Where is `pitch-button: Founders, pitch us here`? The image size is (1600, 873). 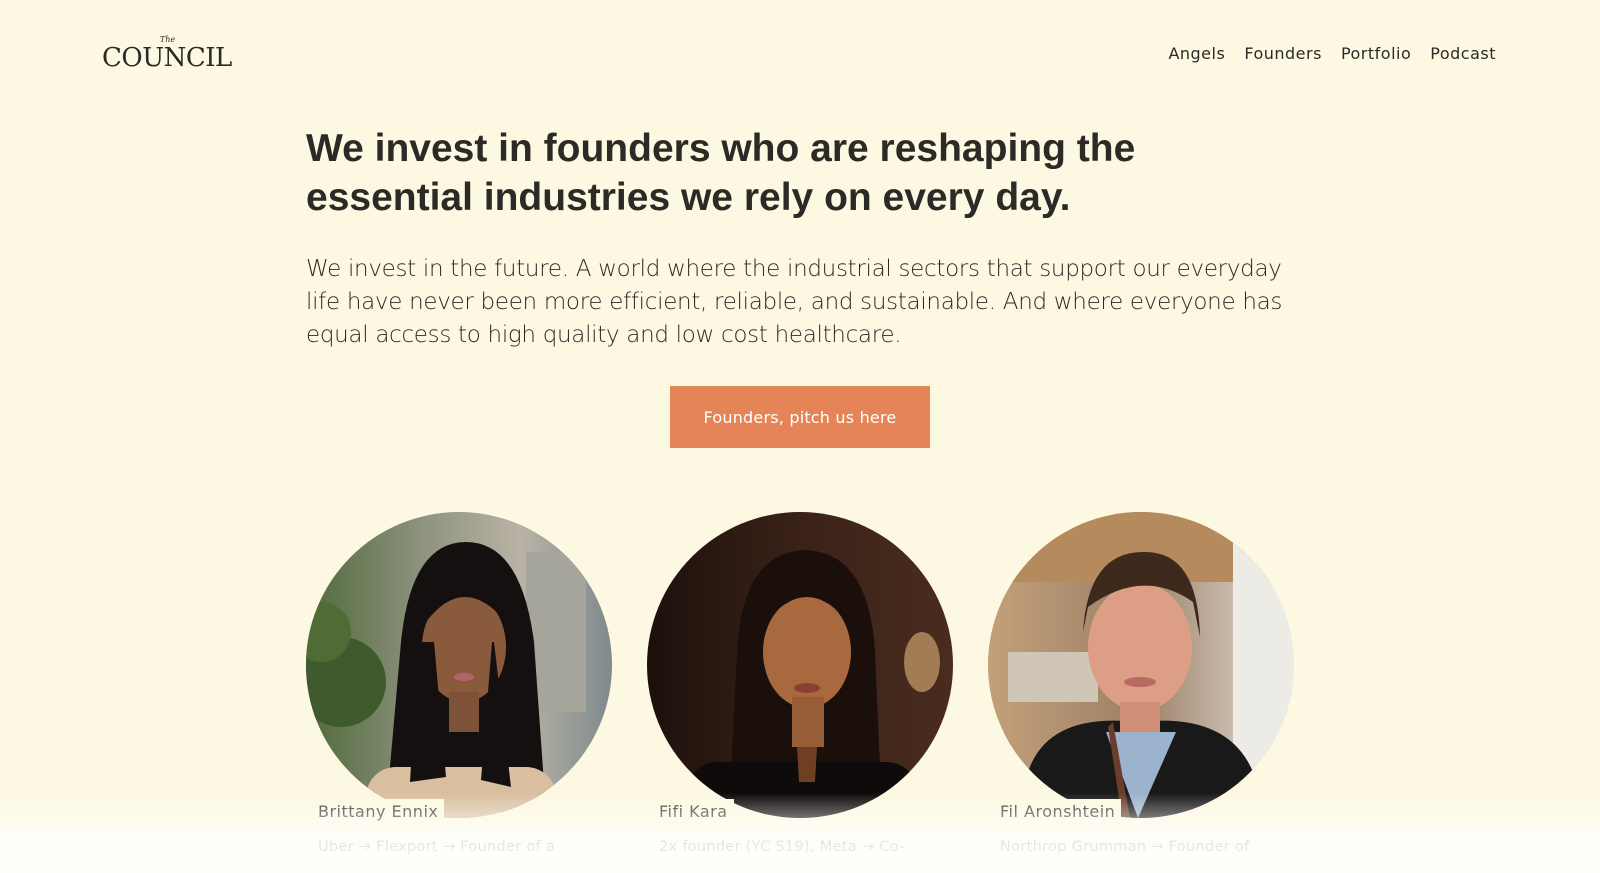
pitch-button: Founders, pitch us here is located at coordinates (800, 417).